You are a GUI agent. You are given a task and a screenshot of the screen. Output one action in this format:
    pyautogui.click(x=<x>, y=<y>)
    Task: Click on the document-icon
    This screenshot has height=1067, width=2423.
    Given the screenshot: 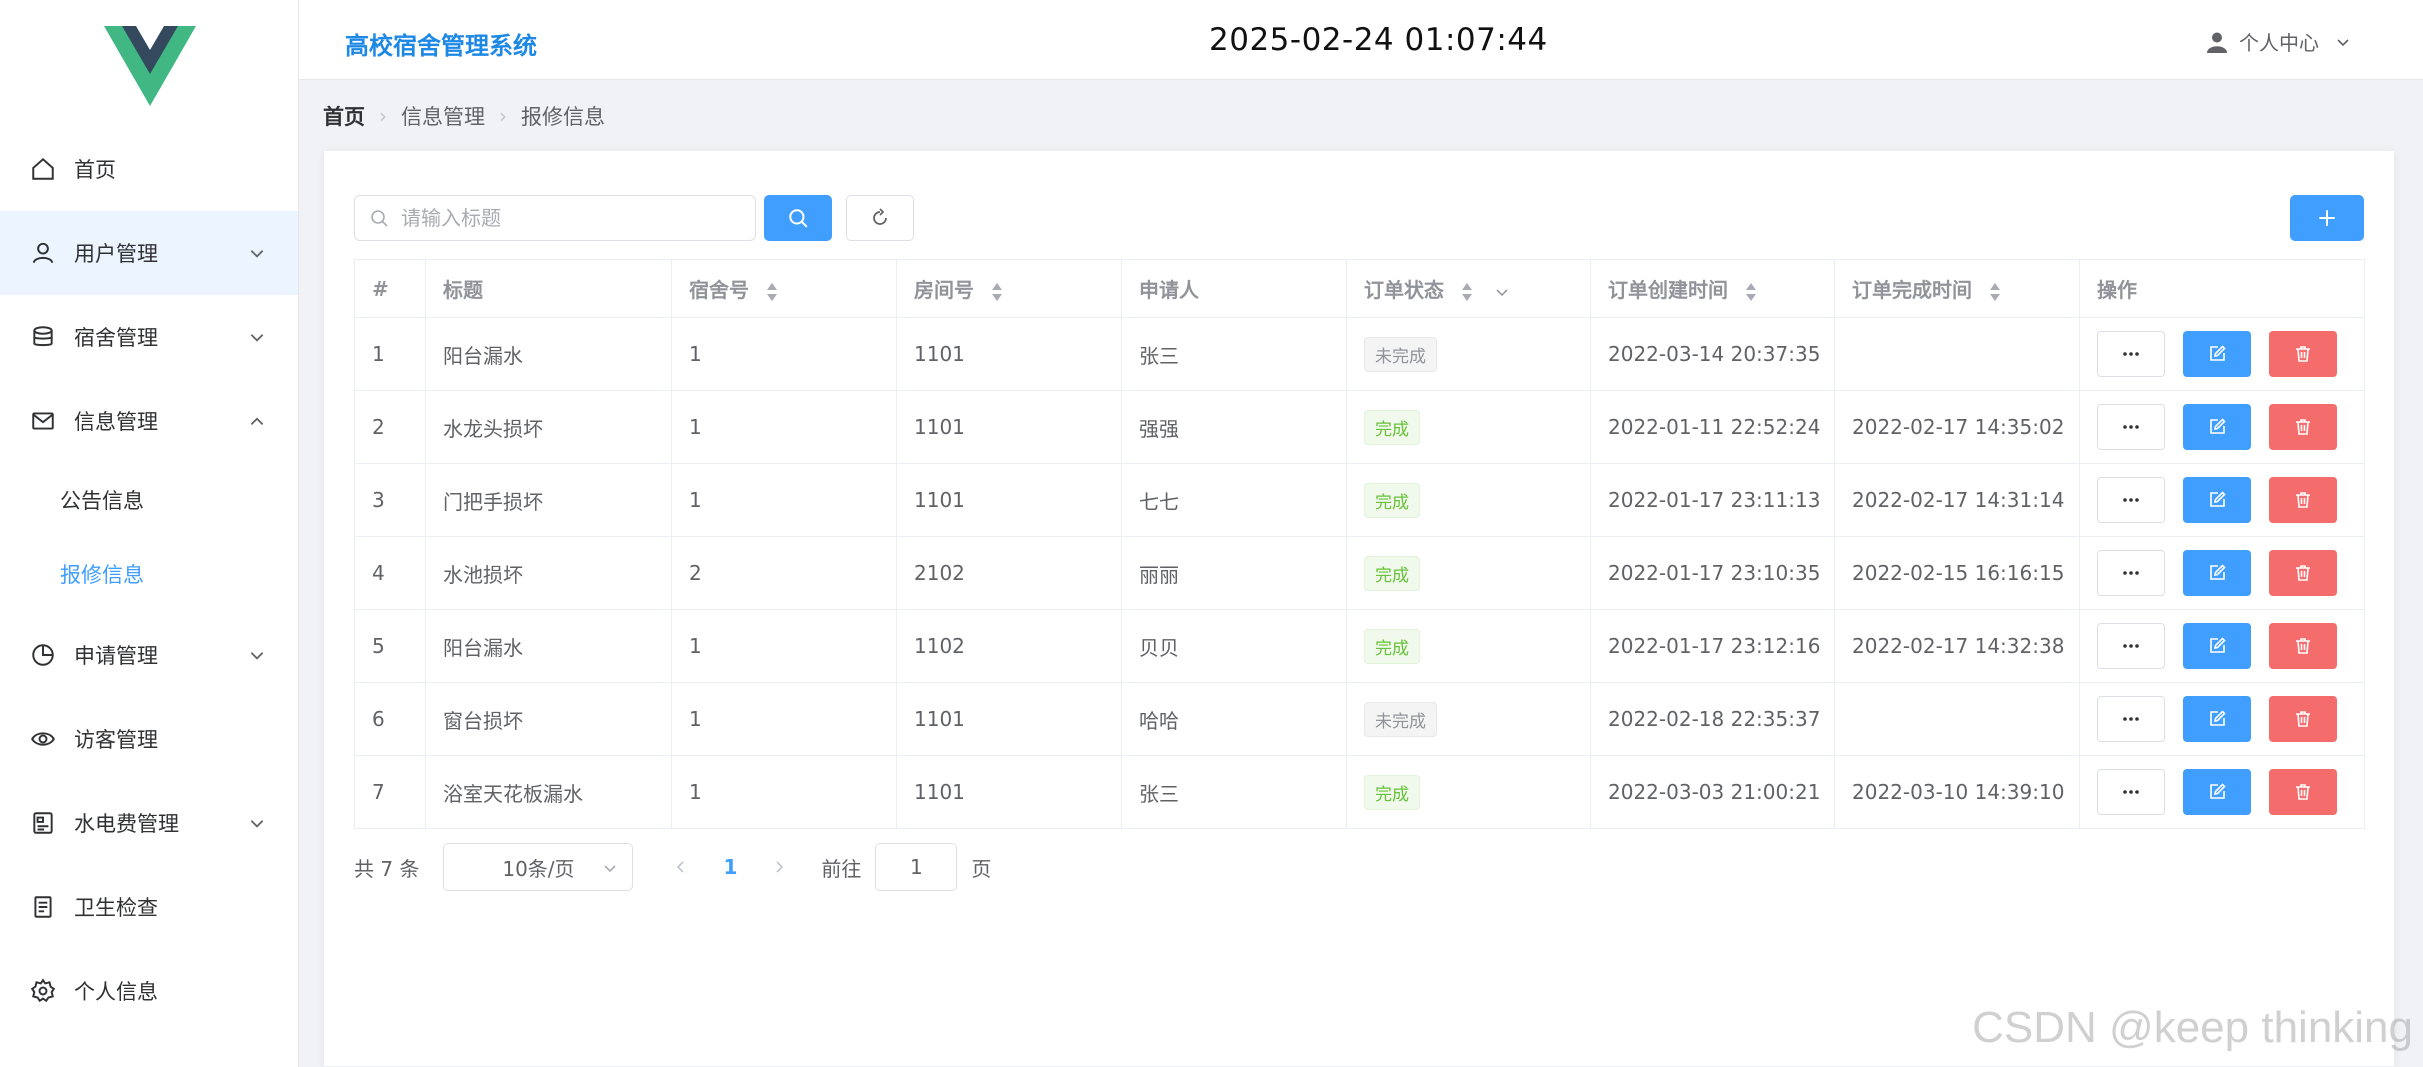 What is the action you would take?
    pyautogui.click(x=43, y=907)
    